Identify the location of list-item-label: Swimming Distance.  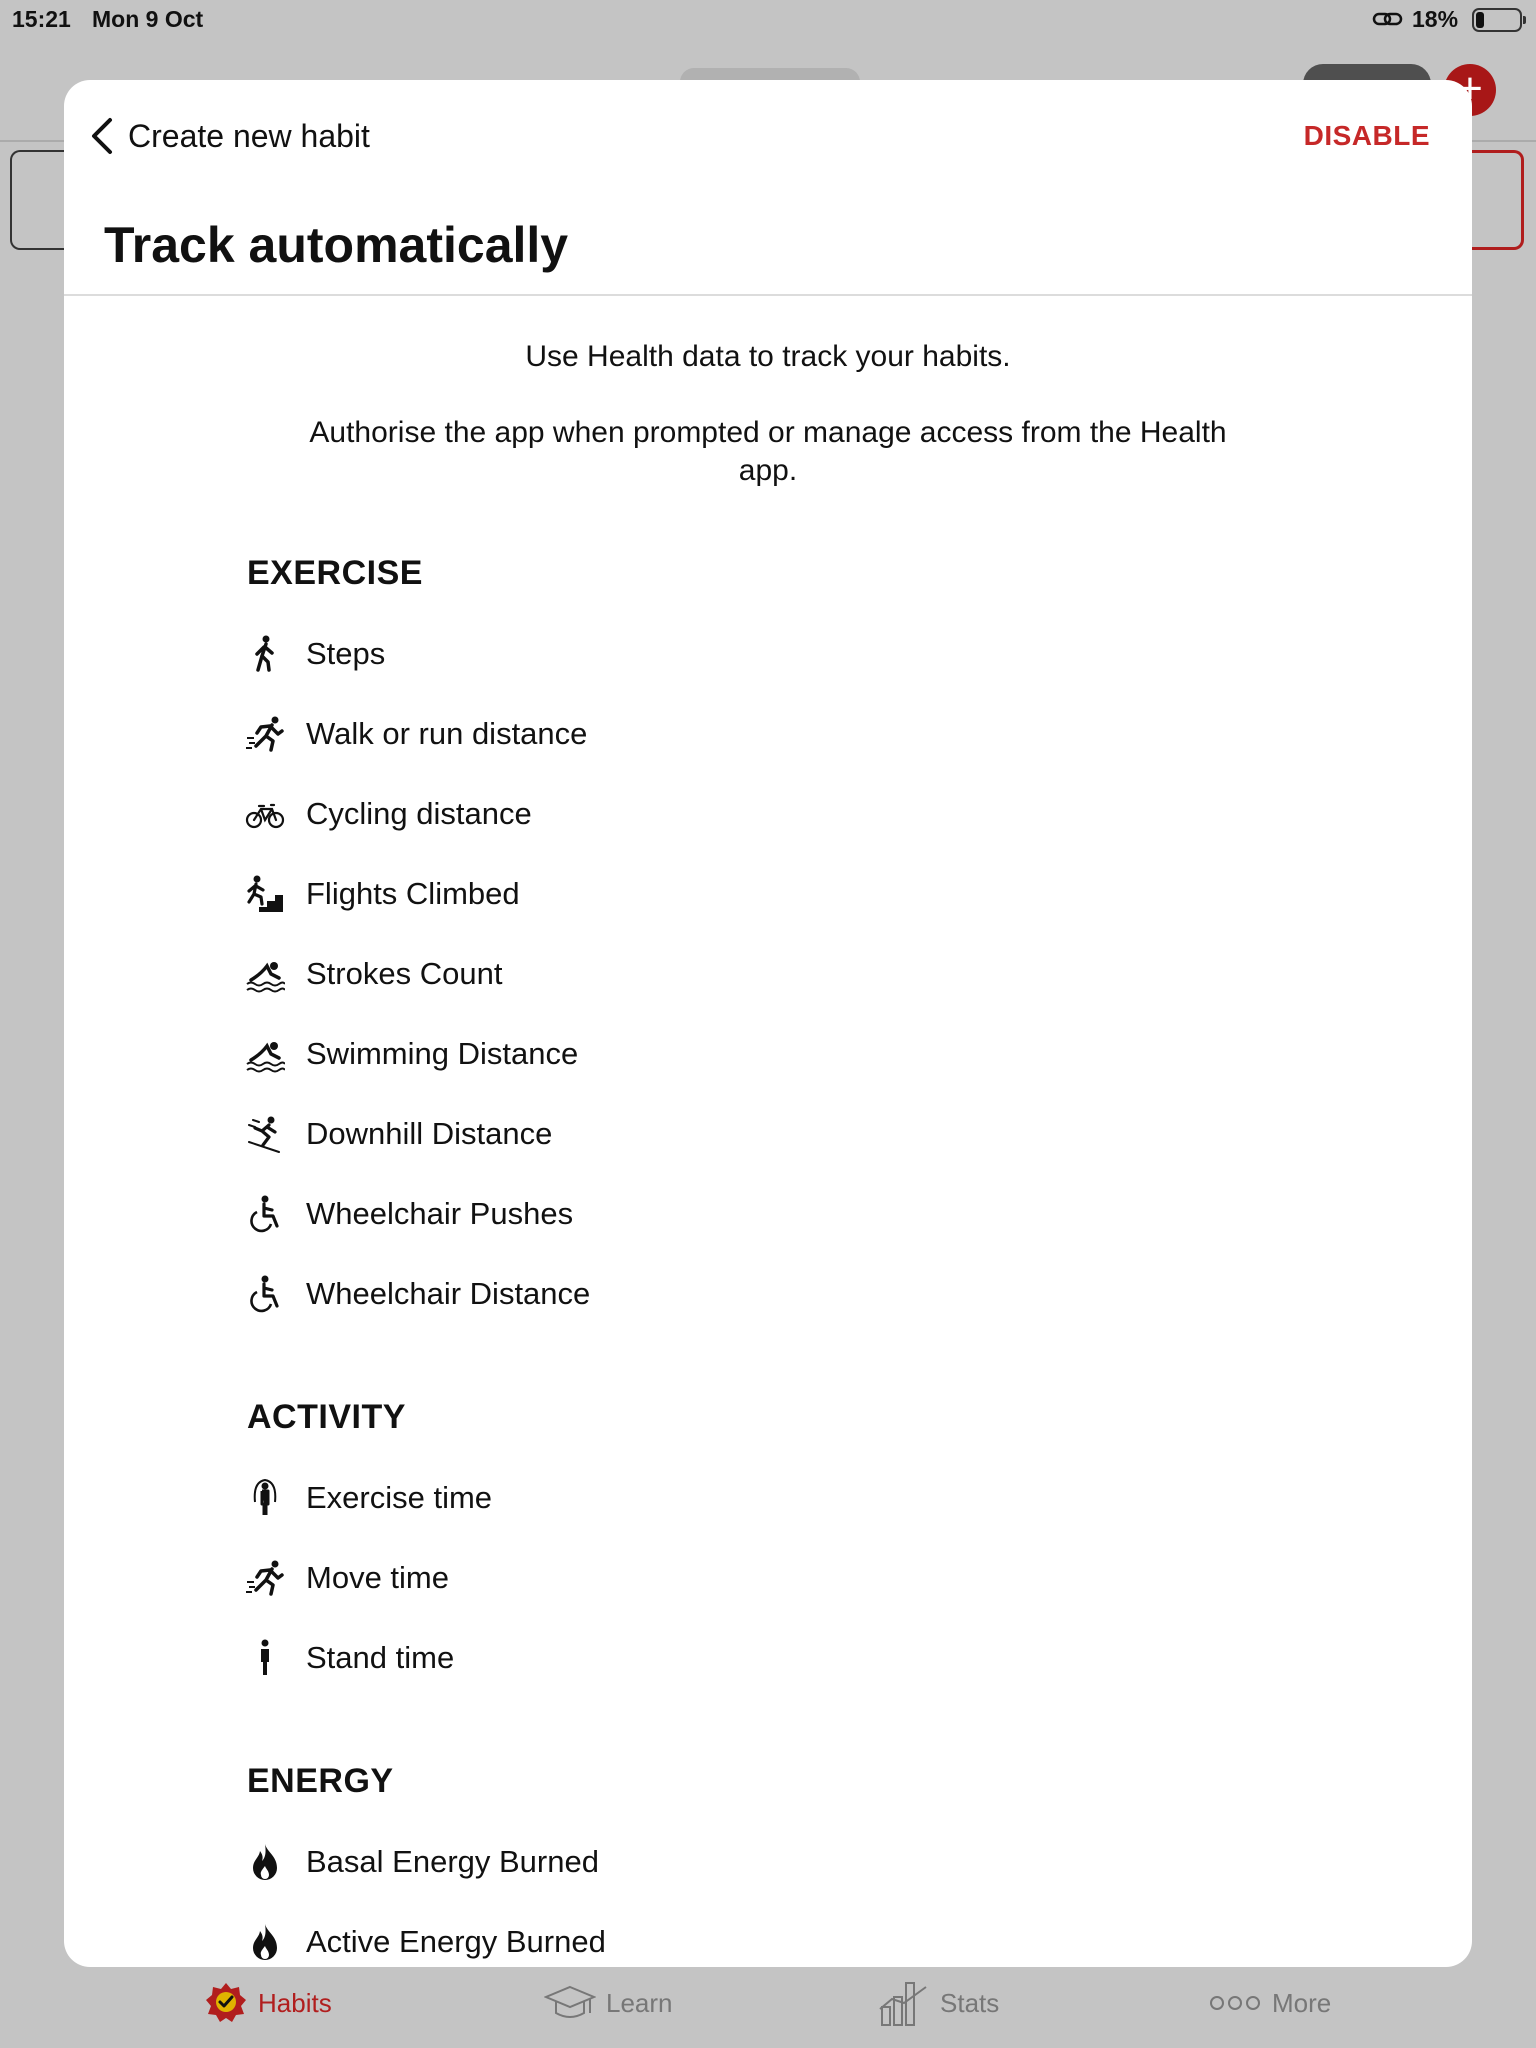
(442, 1053).